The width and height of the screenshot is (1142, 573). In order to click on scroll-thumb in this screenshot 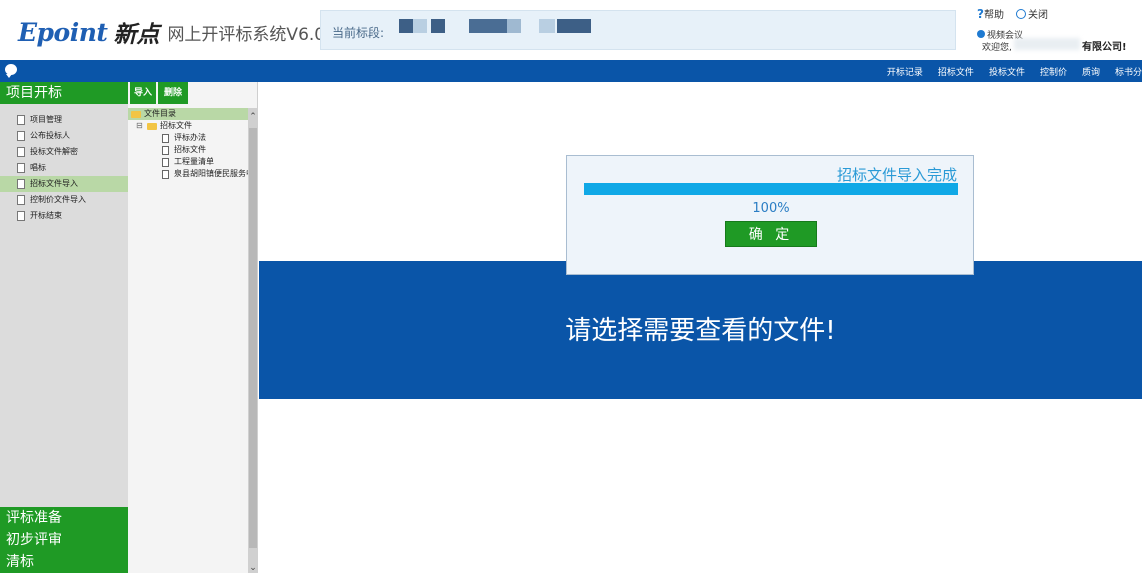, I will do `click(253, 338)`.